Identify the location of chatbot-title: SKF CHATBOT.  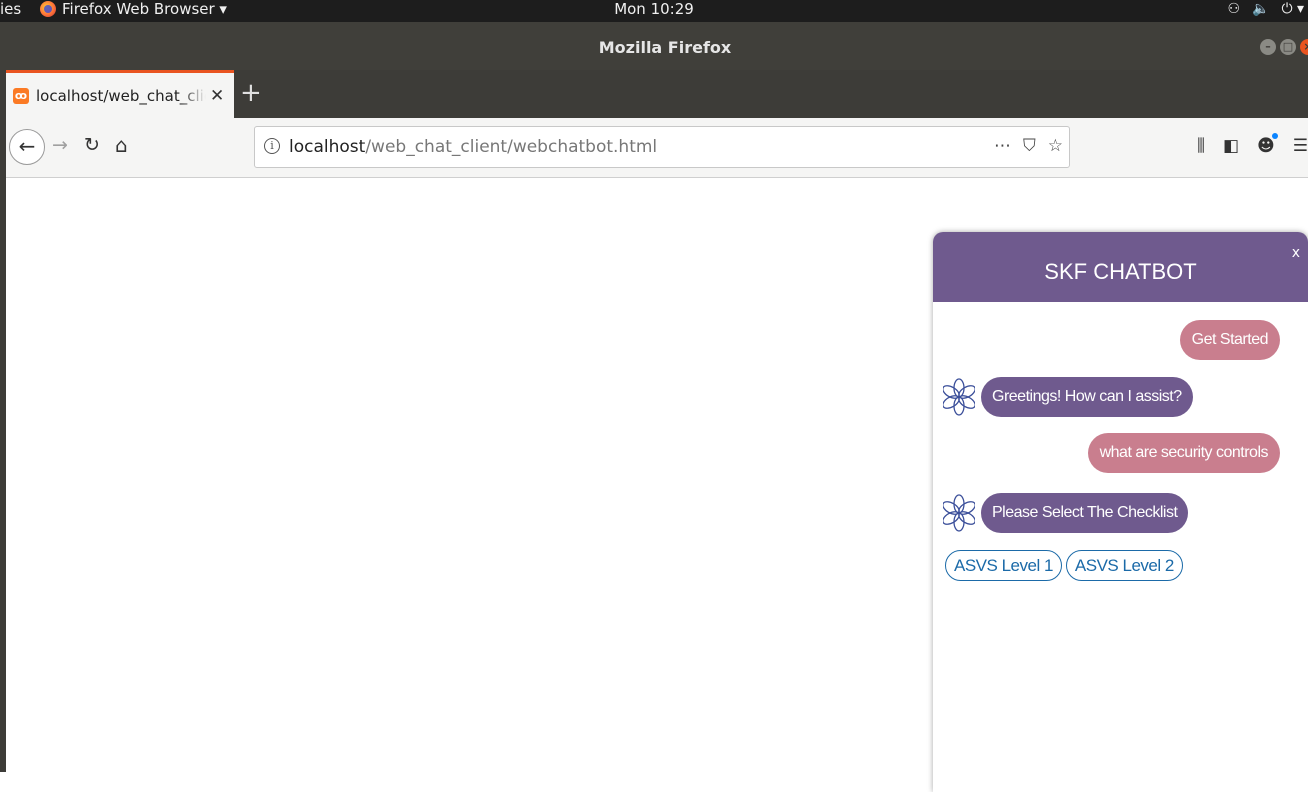
(1120, 271).